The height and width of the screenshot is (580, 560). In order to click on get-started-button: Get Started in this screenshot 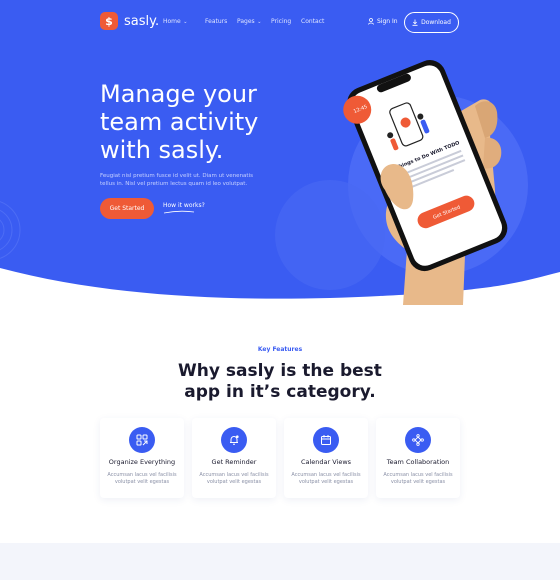, I will do `click(127, 208)`.